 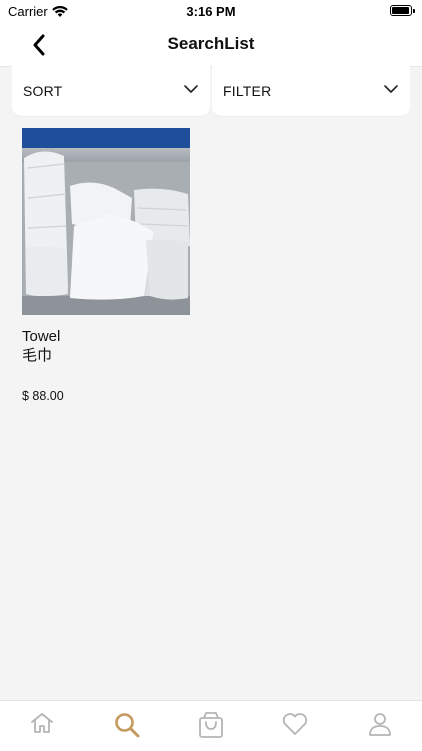 What do you see at coordinates (37, 355) in the screenshot?
I see `product-name-chinese: 毛巾` at bounding box center [37, 355].